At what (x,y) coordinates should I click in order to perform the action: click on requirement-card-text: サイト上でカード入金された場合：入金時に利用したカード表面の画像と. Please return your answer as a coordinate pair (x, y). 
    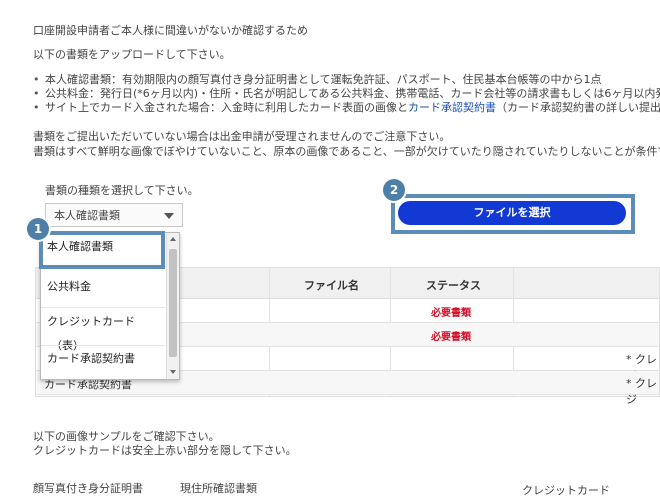
    Looking at the image, I should click on (226, 107).